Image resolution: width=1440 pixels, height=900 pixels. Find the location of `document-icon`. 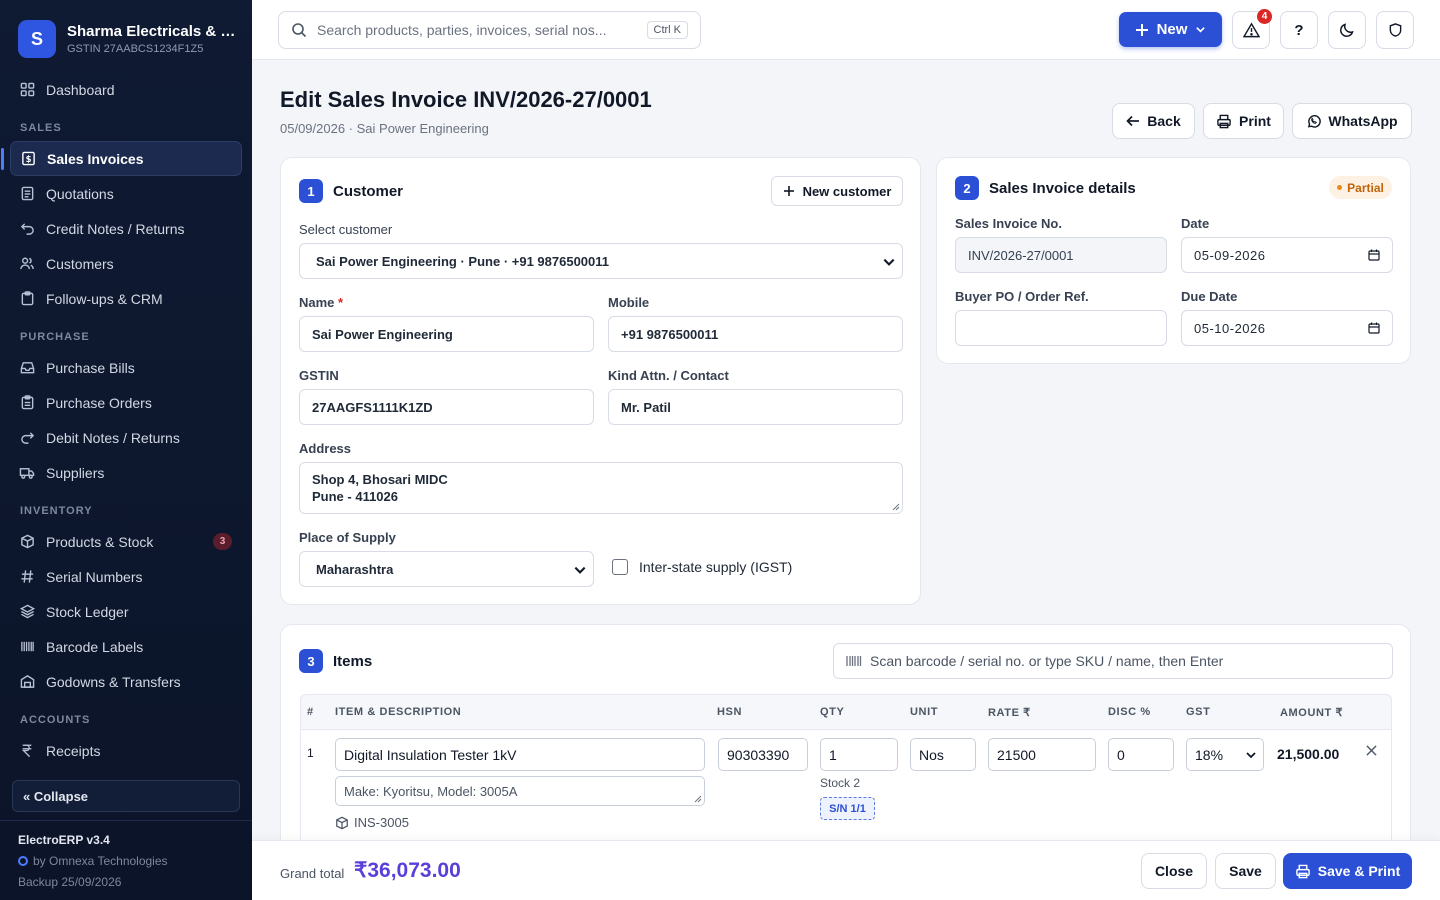

document-icon is located at coordinates (27, 194).